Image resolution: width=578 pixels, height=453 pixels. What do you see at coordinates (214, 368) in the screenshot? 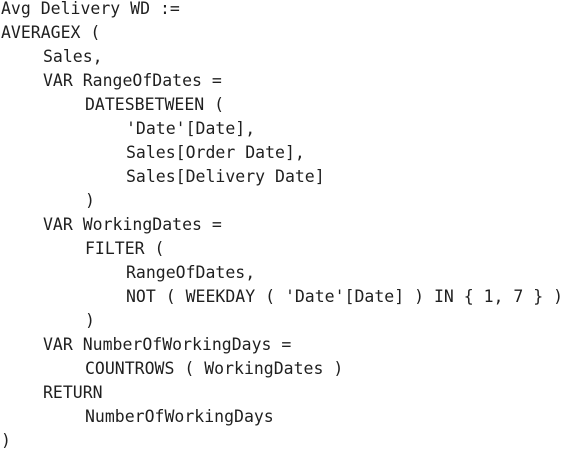
I see `code-line-countrows: COUNTROWS ( WorkingDates )` at bounding box center [214, 368].